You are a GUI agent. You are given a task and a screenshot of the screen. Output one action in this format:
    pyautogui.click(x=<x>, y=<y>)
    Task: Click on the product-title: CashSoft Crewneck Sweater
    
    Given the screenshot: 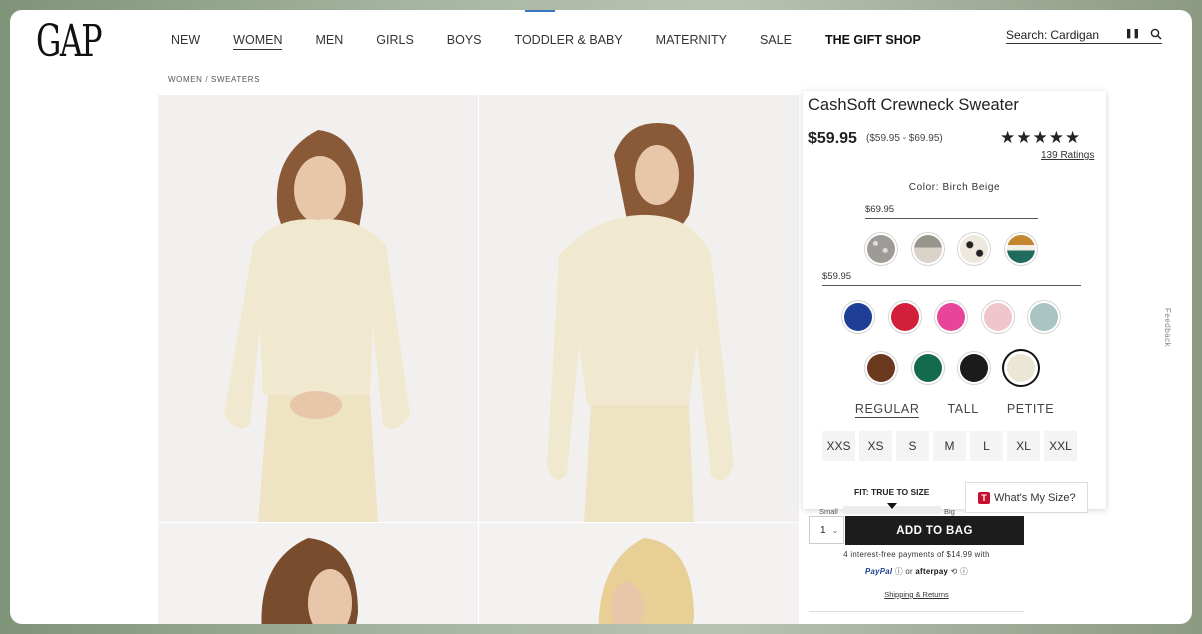 What is the action you would take?
    pyautogui.click(x=913, y=105)
    